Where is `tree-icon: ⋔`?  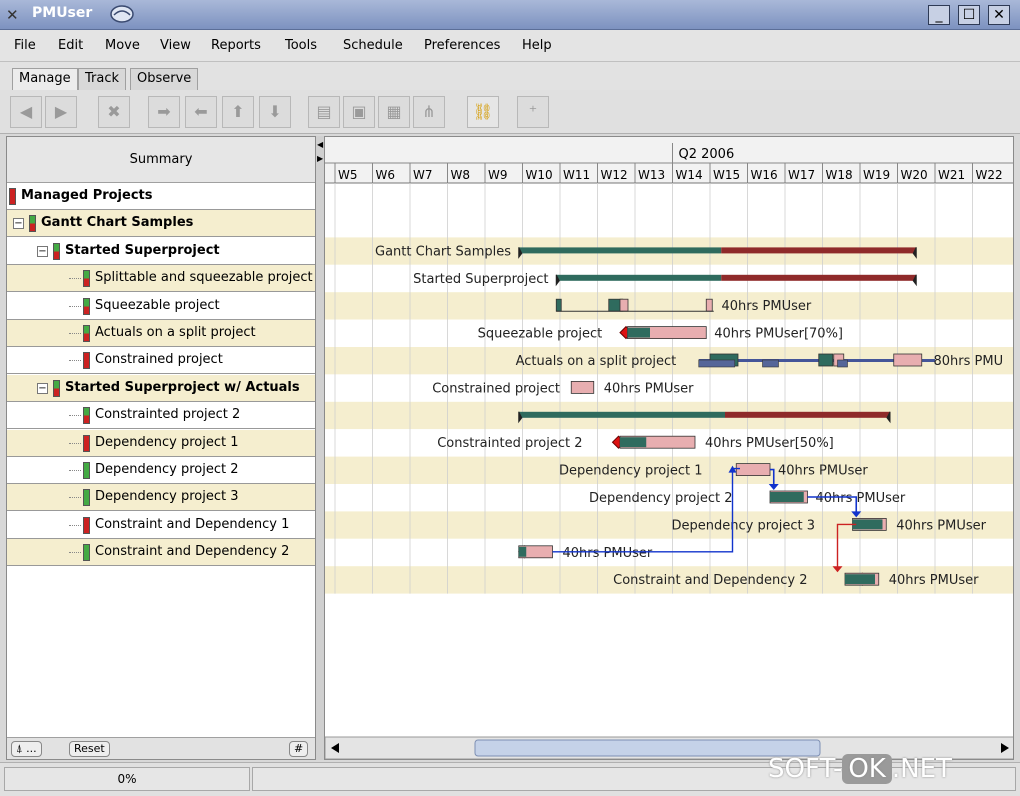 tree-icon: ⋔ is located at coordinates (429, 112).